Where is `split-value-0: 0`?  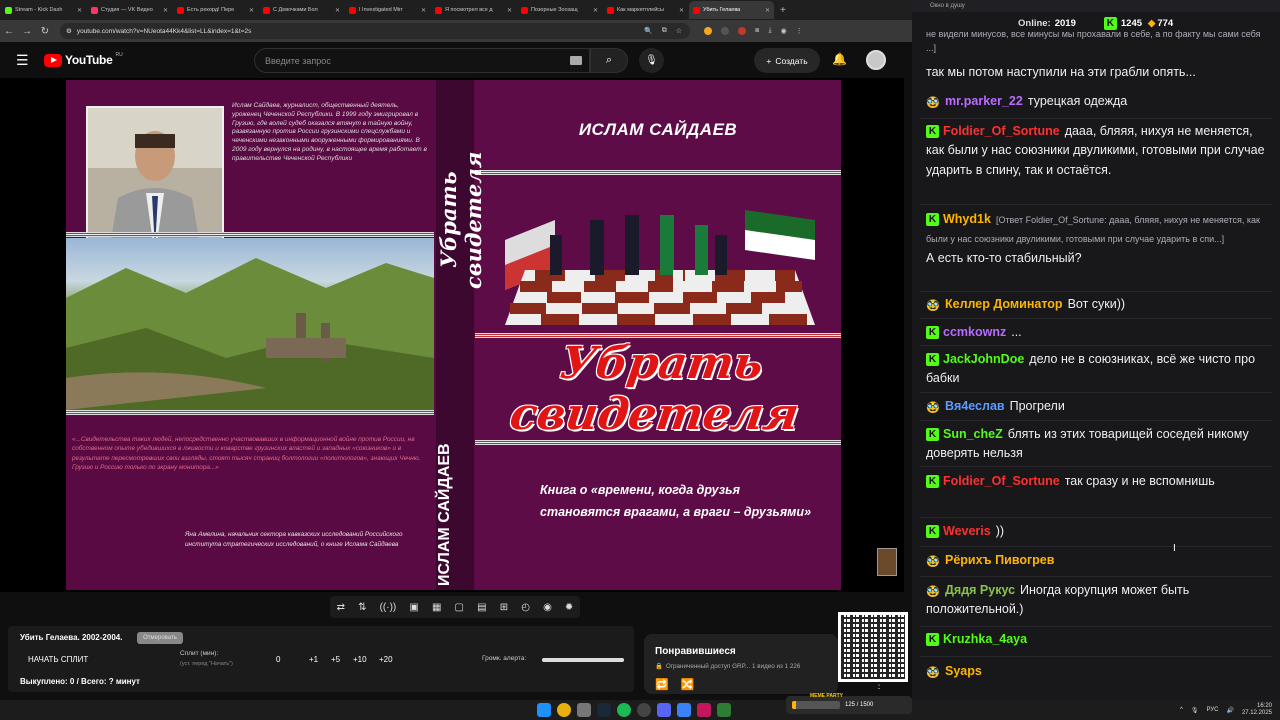 split-value-0: 0 is located at coordinates (278, 659).